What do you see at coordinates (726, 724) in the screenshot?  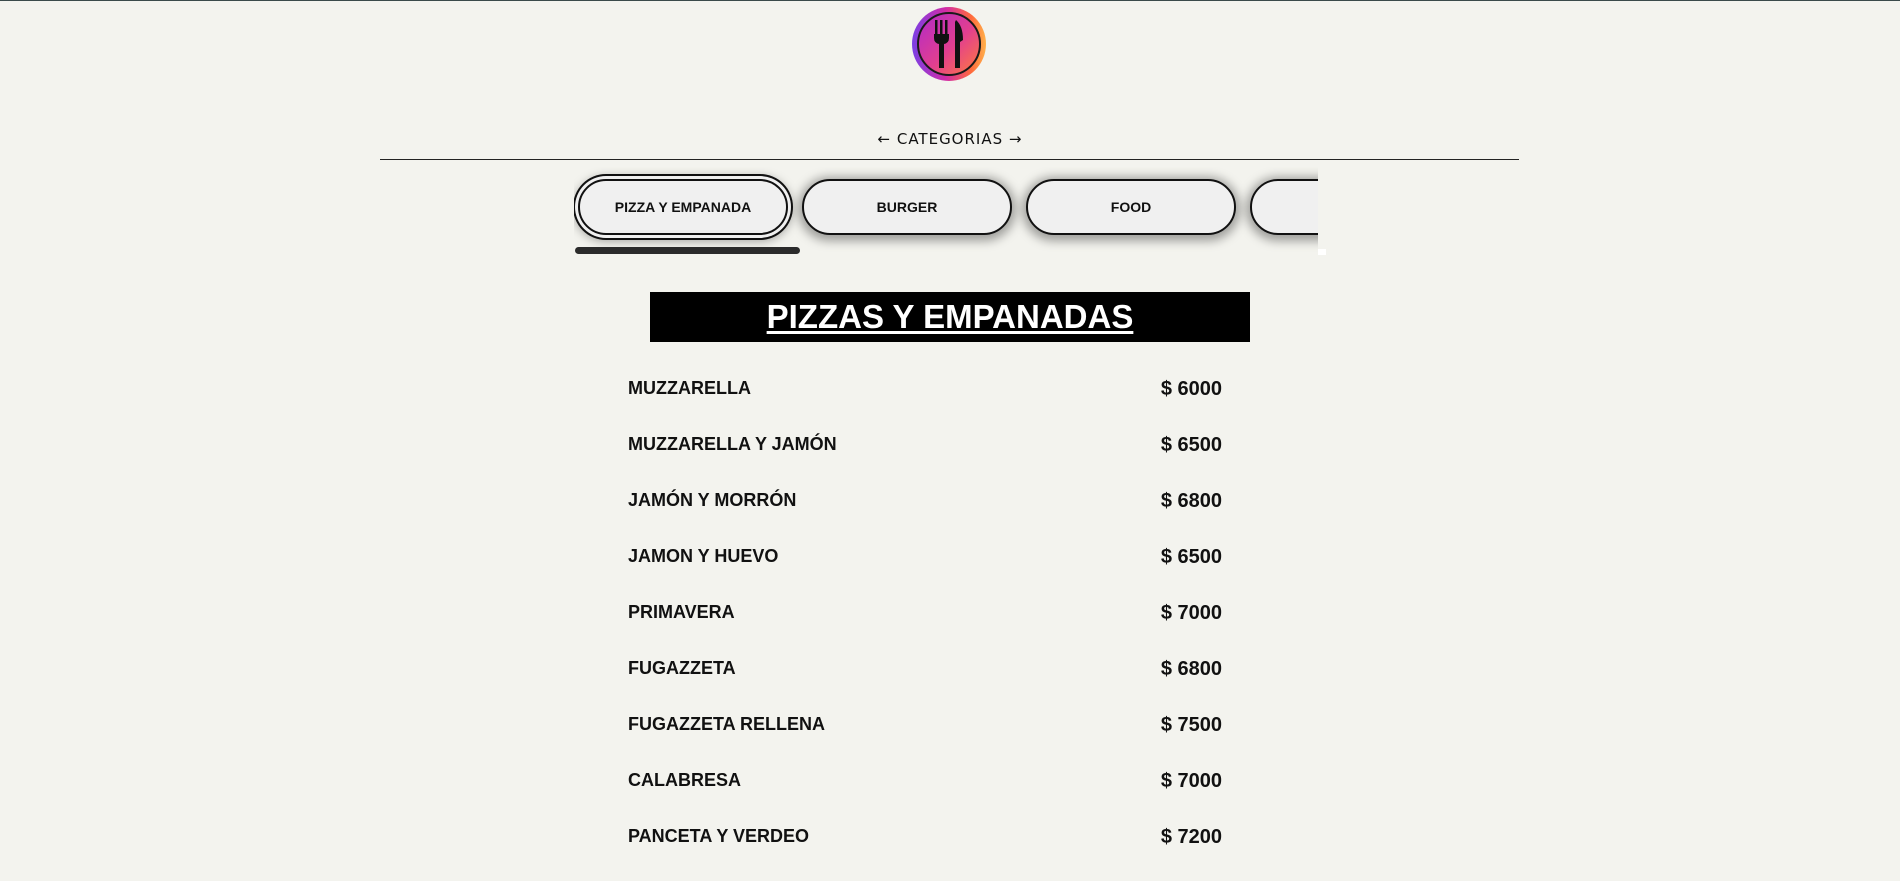 I see `item-name: FUGAZZETA RELLENA` at bounding box center [726, 724].